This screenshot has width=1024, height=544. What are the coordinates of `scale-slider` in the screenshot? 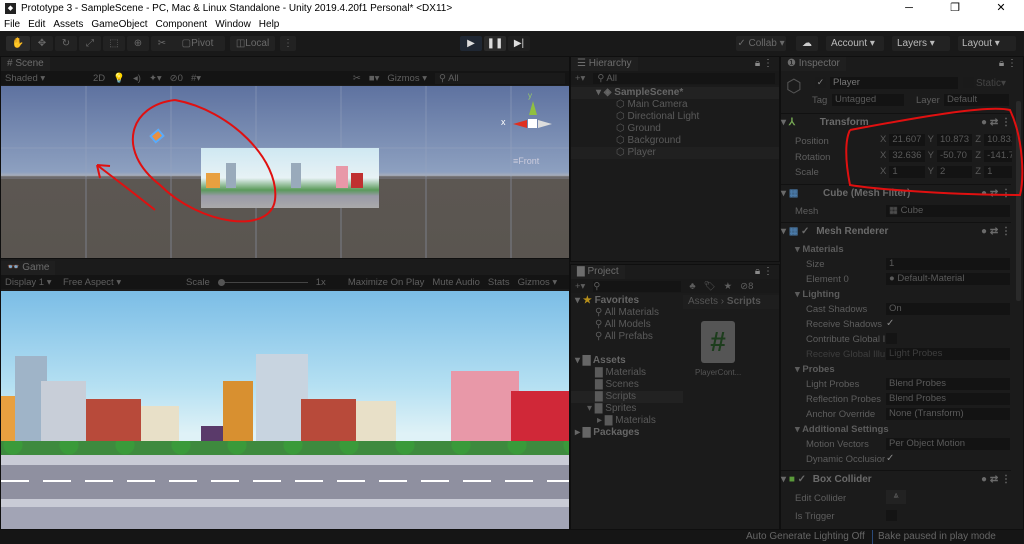 It's located at (262, 282).